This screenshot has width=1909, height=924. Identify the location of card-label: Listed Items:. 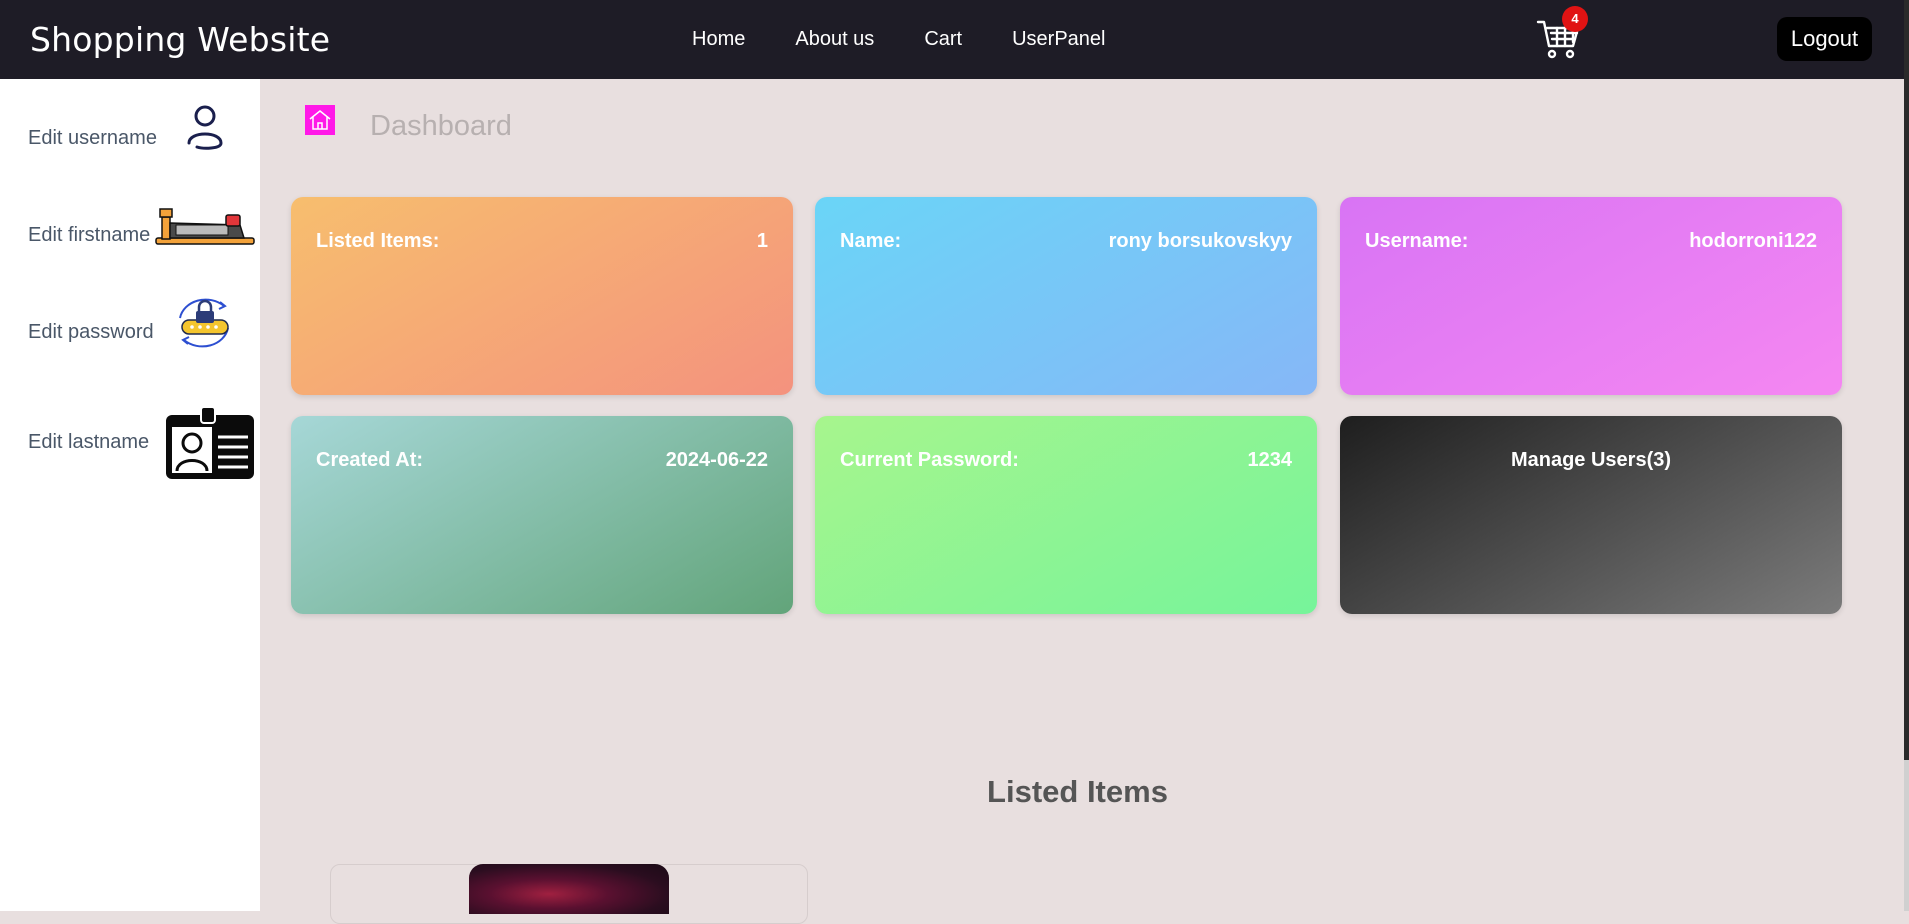
(378, 241).